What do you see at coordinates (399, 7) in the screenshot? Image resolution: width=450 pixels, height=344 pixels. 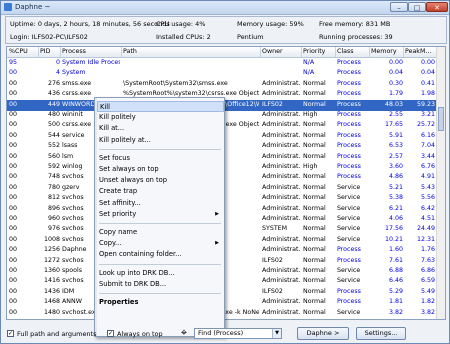 I see `minimize-button: –` at bounding box center [399, 7].